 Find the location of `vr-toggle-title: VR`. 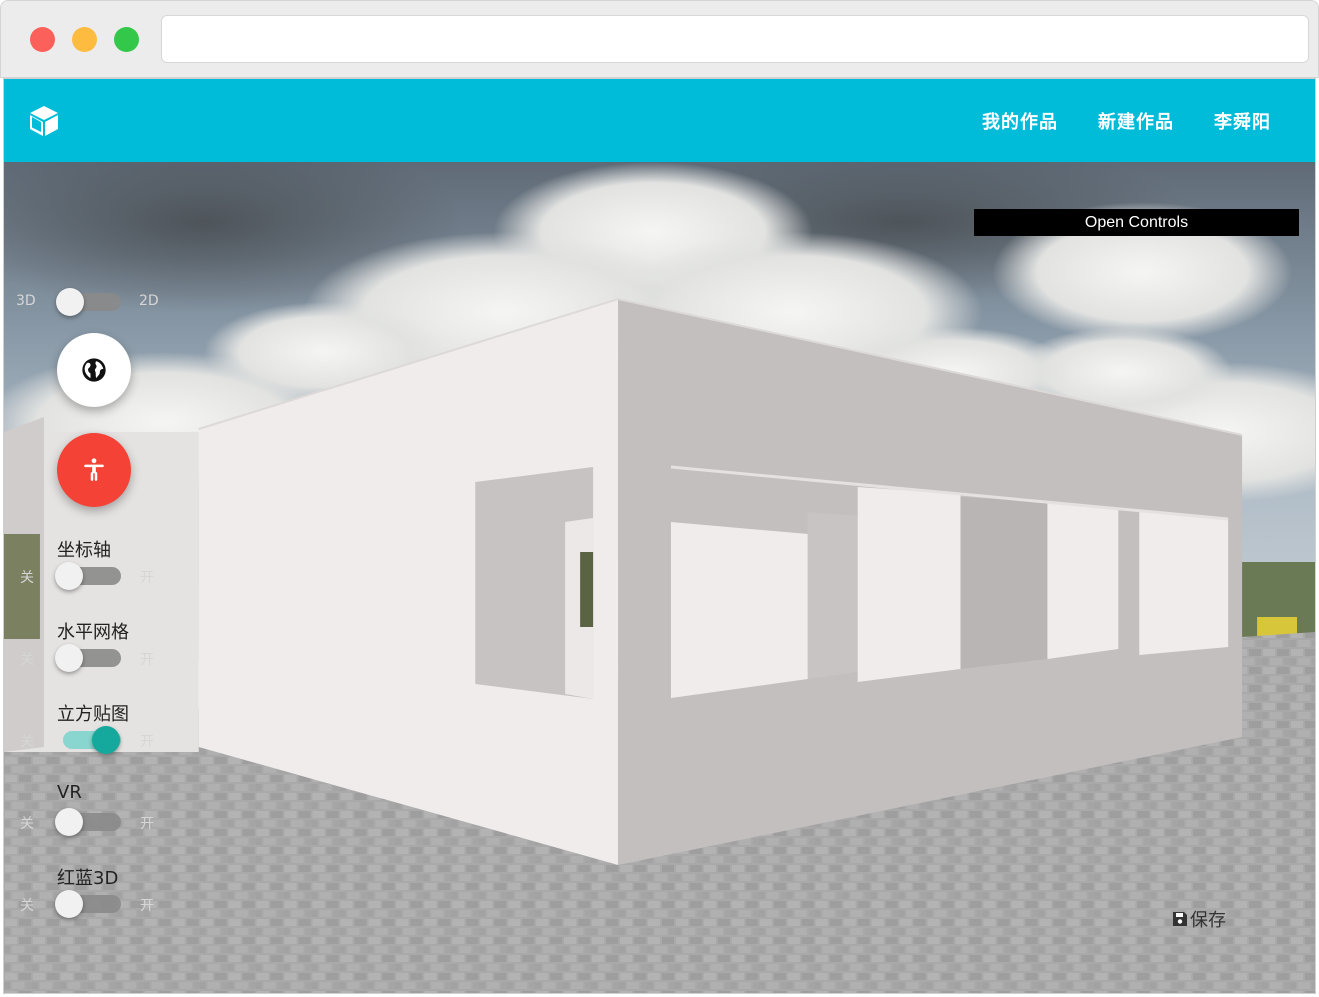

vr-toggle-title: VR is located at coordinates (69, 792).